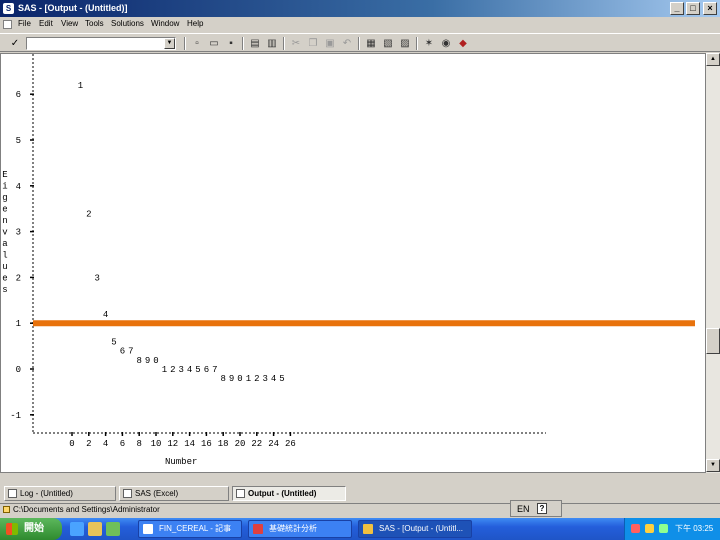  Describe the element at coordinates (222, 379) in the screenshot. I see `data-point: 8` at that location.